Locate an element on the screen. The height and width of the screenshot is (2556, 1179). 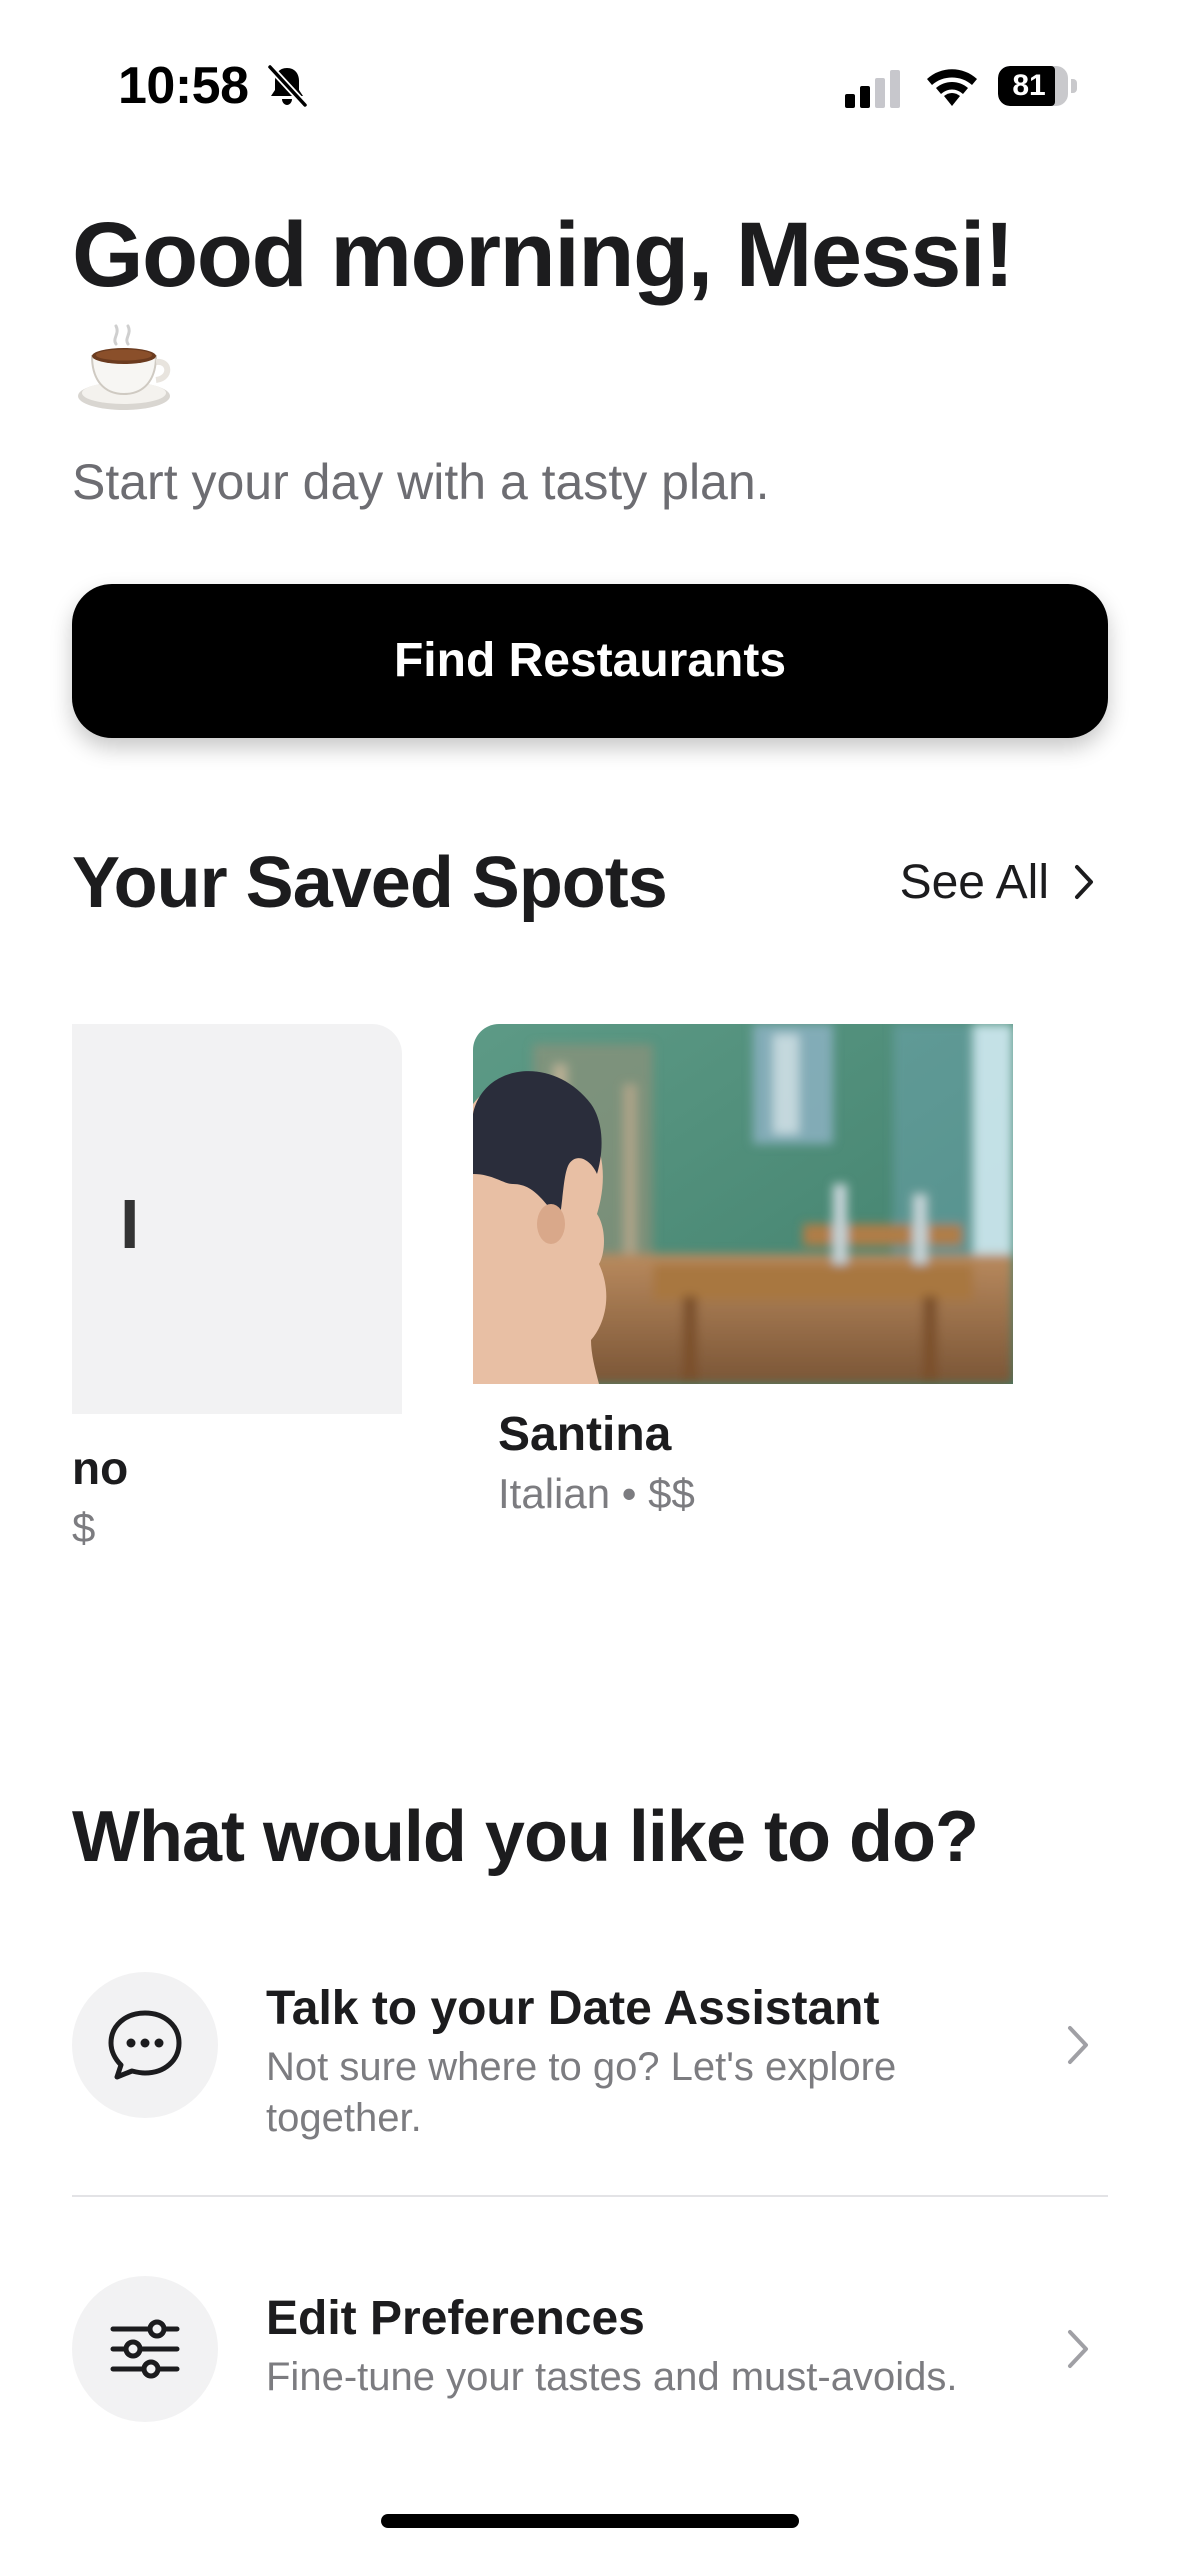
battery-level: 81 is located at coordinates (1029, 85).